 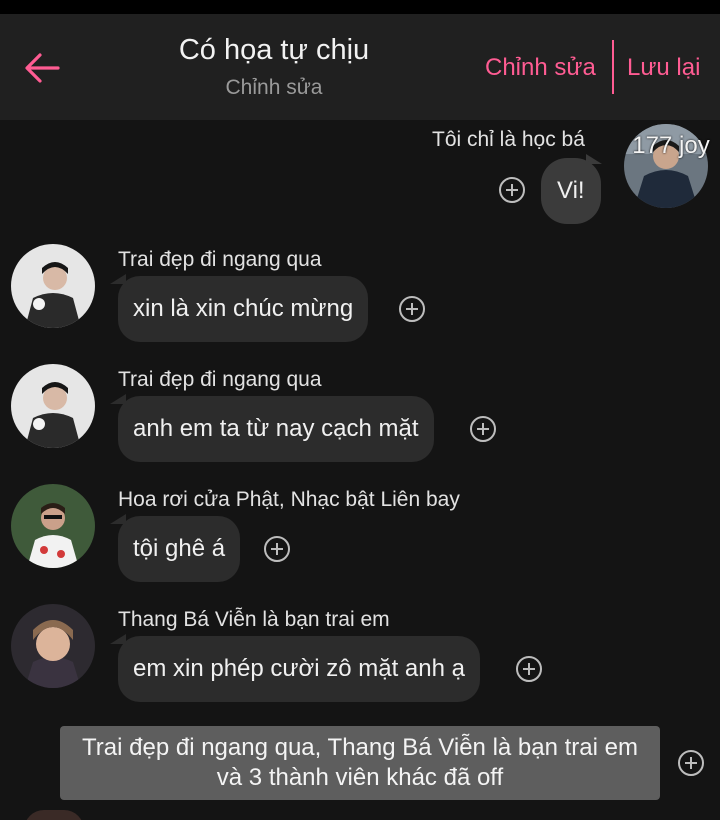 I want to click on own-message-bubble: Vi!, so click(x=571, y=191).